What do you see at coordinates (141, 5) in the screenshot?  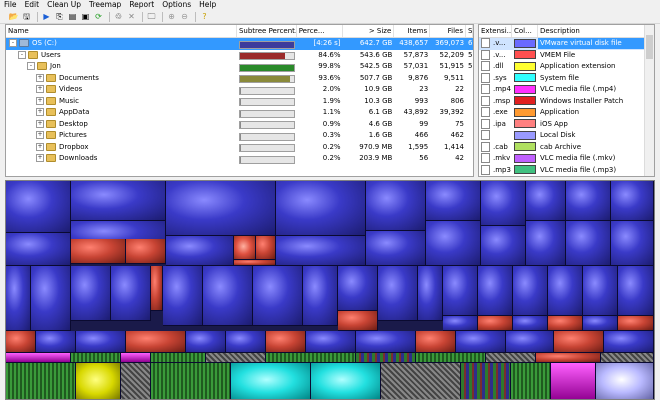 I see `menu-report: Report` at bounding box center [141, 5].